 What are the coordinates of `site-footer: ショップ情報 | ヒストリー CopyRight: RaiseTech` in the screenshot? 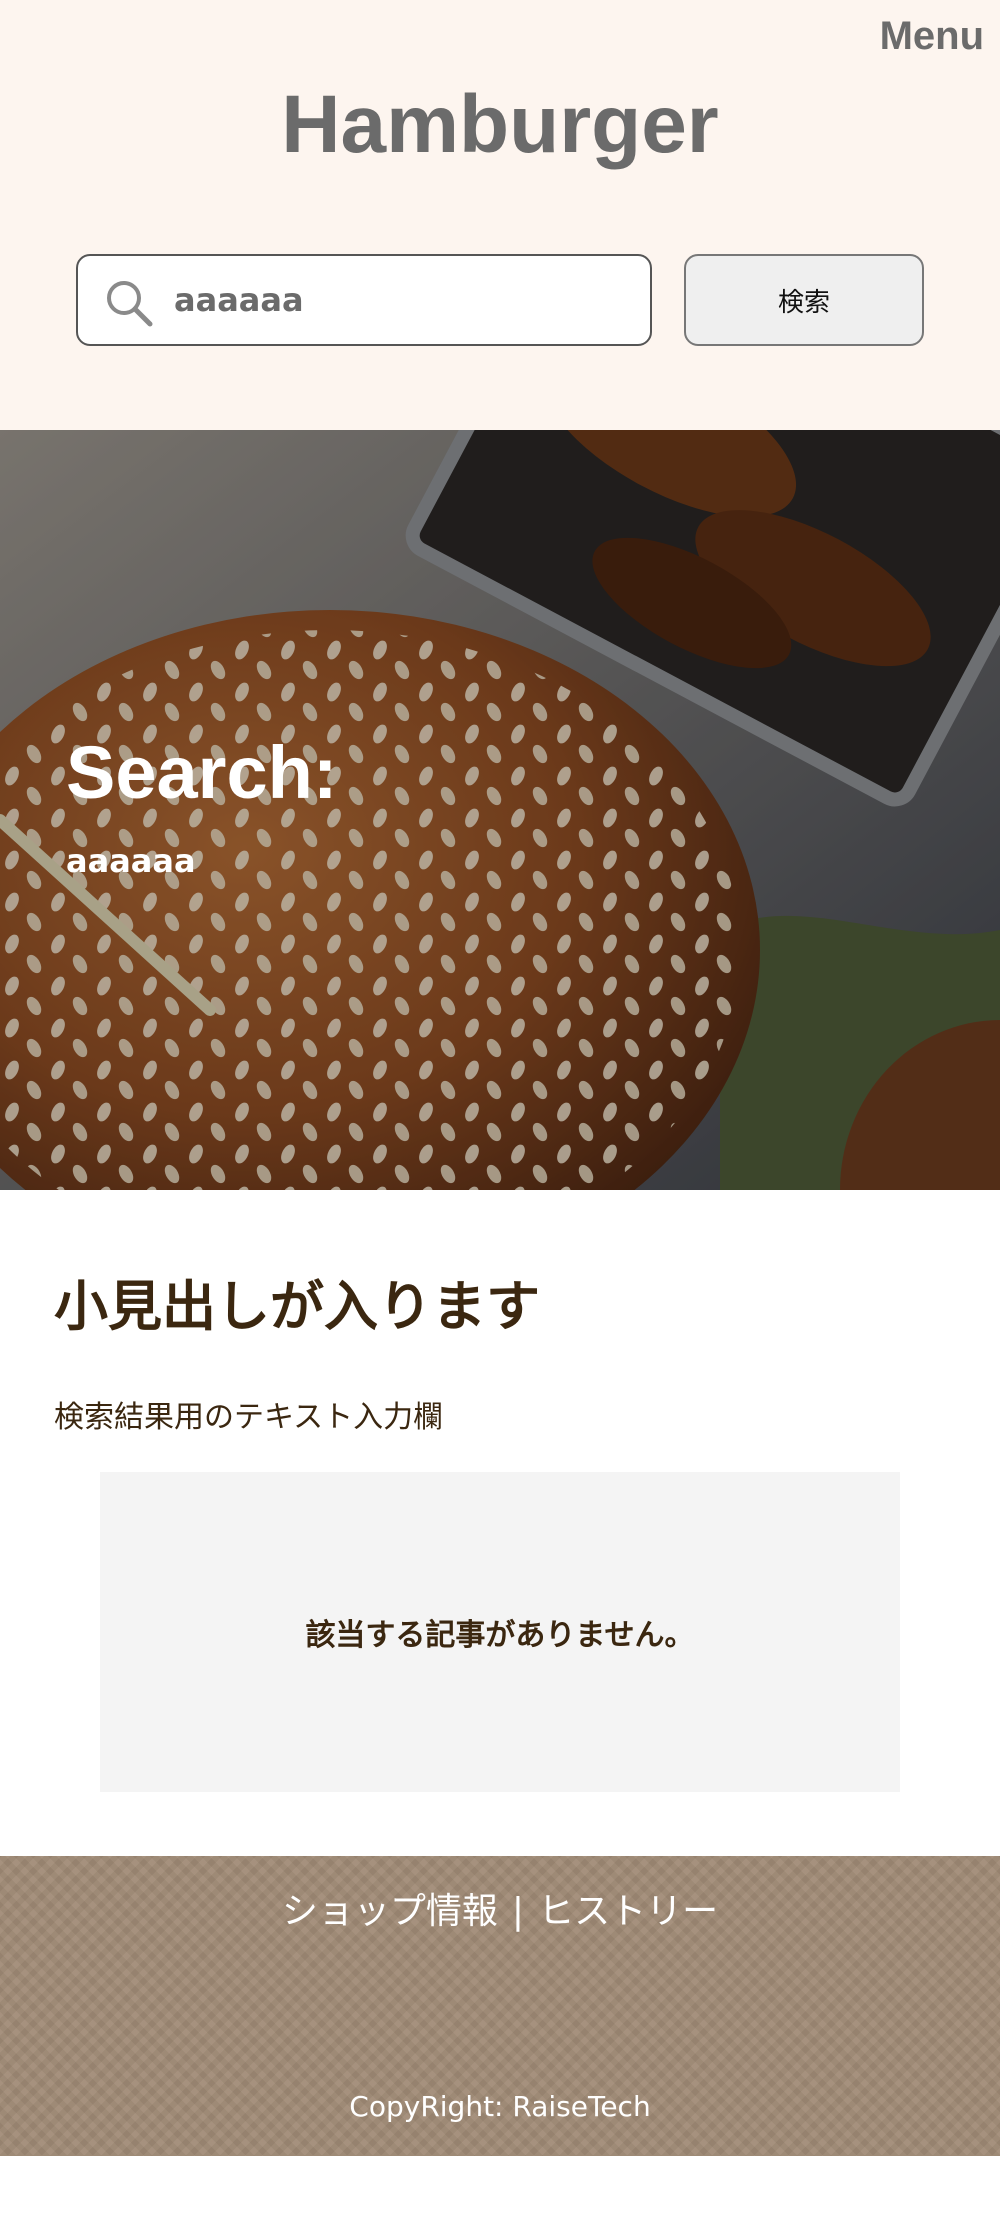 It's located at (500, 2006).